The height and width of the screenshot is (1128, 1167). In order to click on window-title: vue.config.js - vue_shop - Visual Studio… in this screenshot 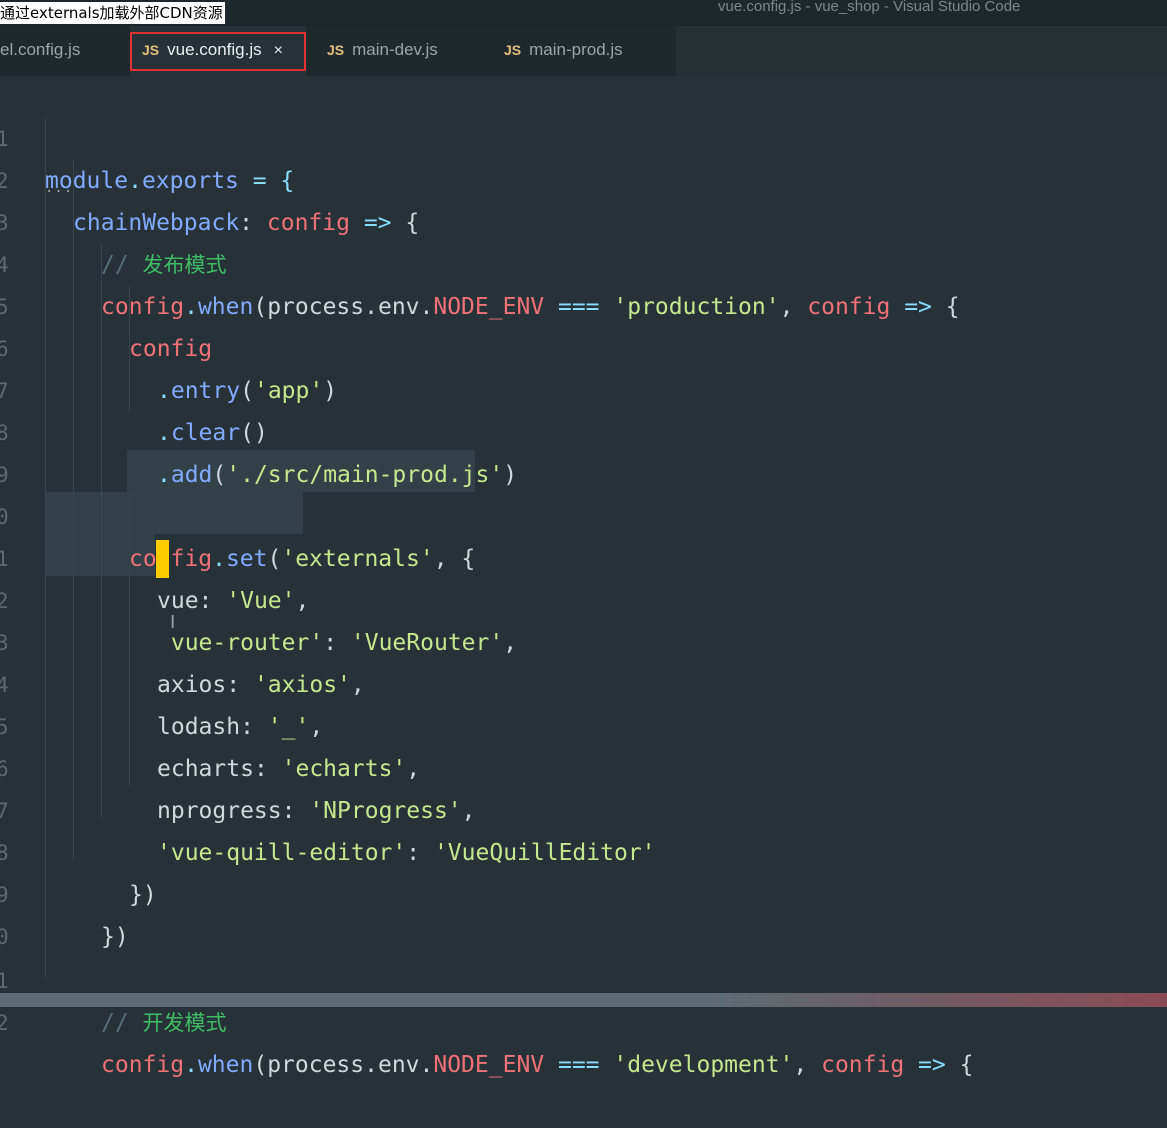, I will do `click(869, 7)`.